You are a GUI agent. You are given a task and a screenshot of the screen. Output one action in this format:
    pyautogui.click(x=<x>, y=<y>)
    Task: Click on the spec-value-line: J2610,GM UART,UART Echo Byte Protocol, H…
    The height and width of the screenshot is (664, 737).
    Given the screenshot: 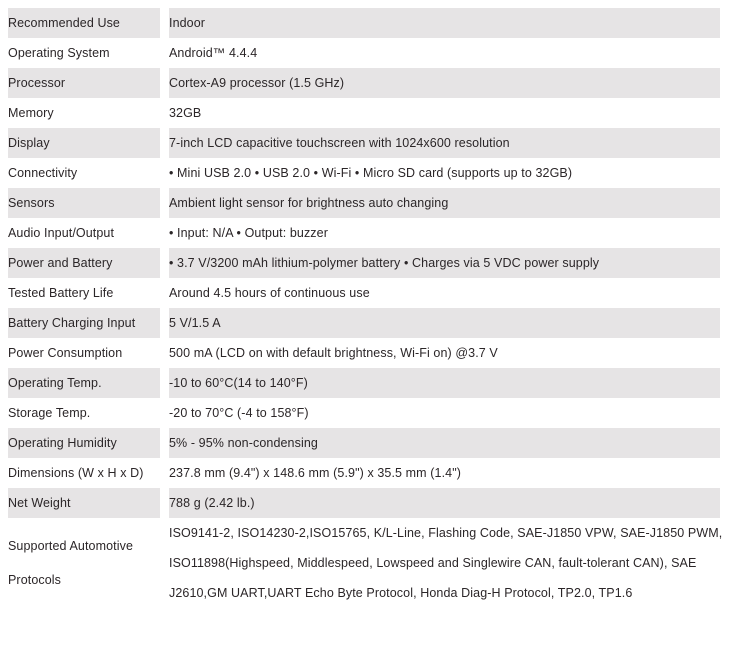 What is the action you would take?
    pyautogui.click(x=401, y=593)
    